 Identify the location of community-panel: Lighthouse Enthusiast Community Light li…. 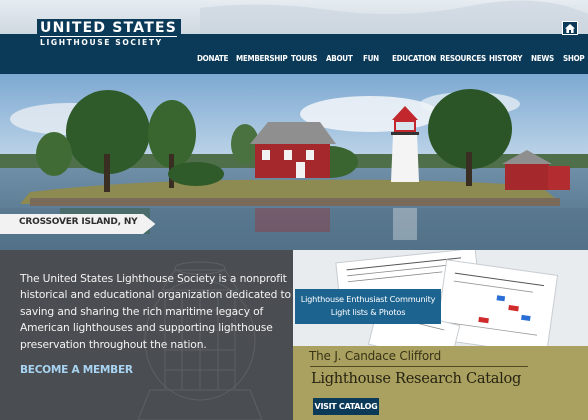
(440, 298).